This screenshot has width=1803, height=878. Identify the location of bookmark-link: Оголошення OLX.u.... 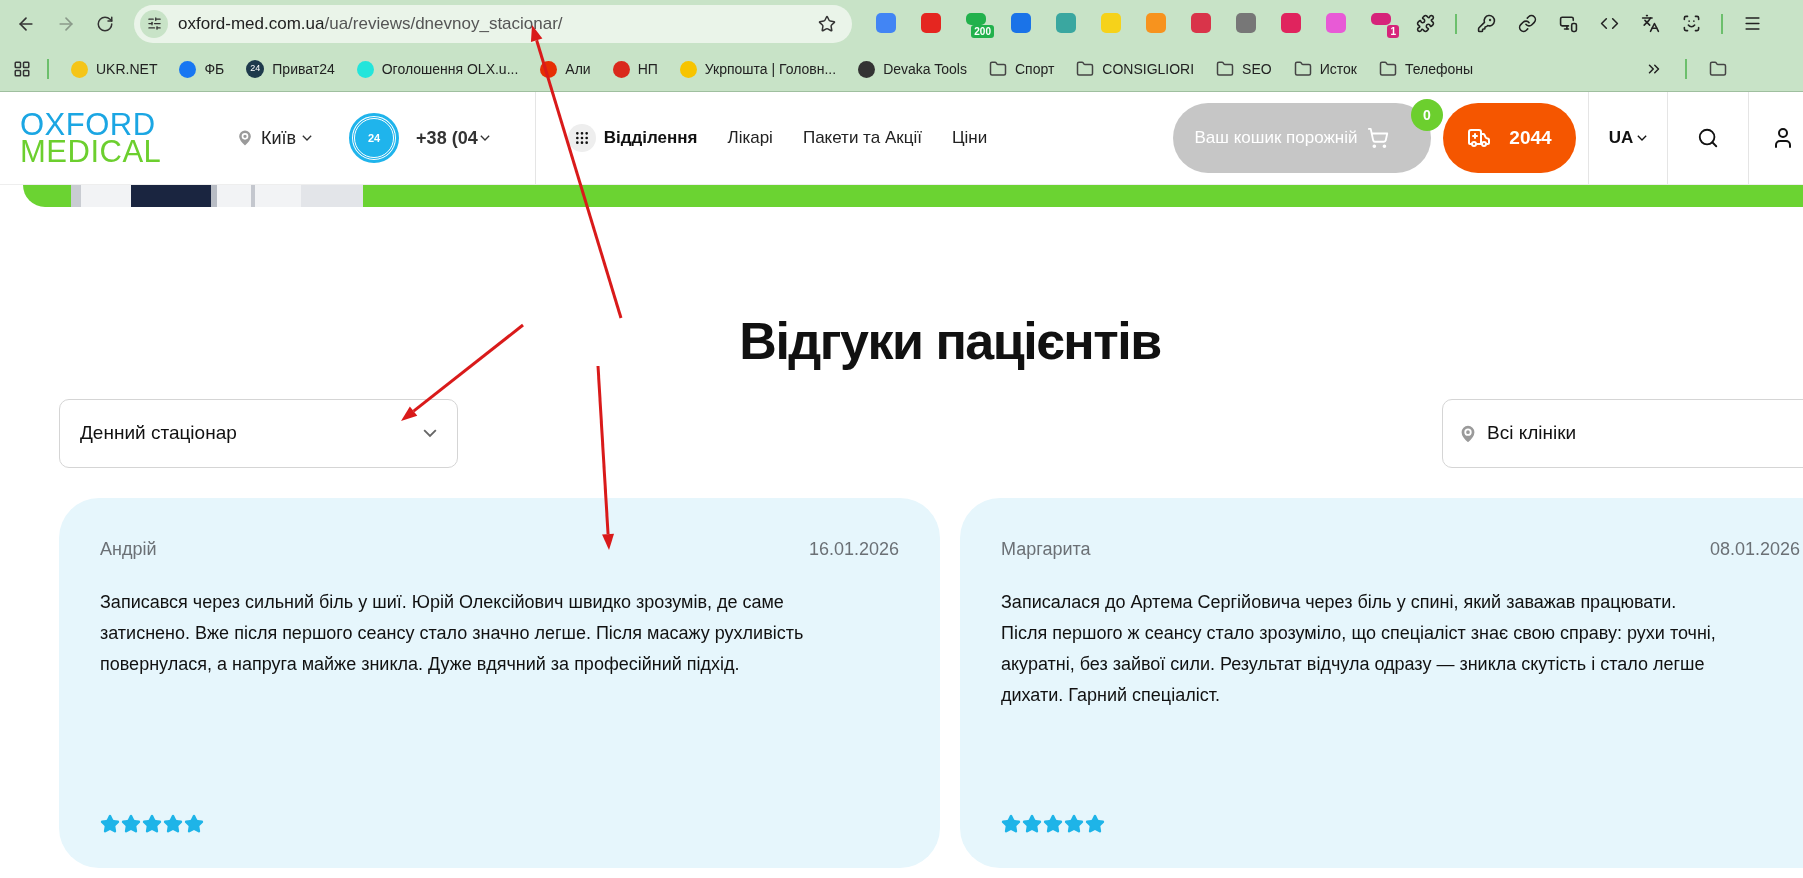
(450, 69).